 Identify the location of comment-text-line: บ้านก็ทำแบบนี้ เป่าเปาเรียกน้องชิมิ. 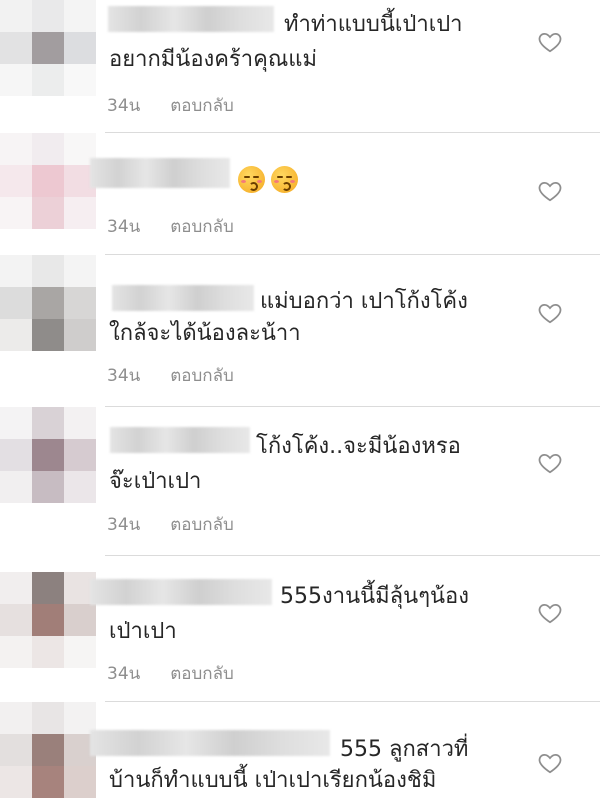
(273, 780).